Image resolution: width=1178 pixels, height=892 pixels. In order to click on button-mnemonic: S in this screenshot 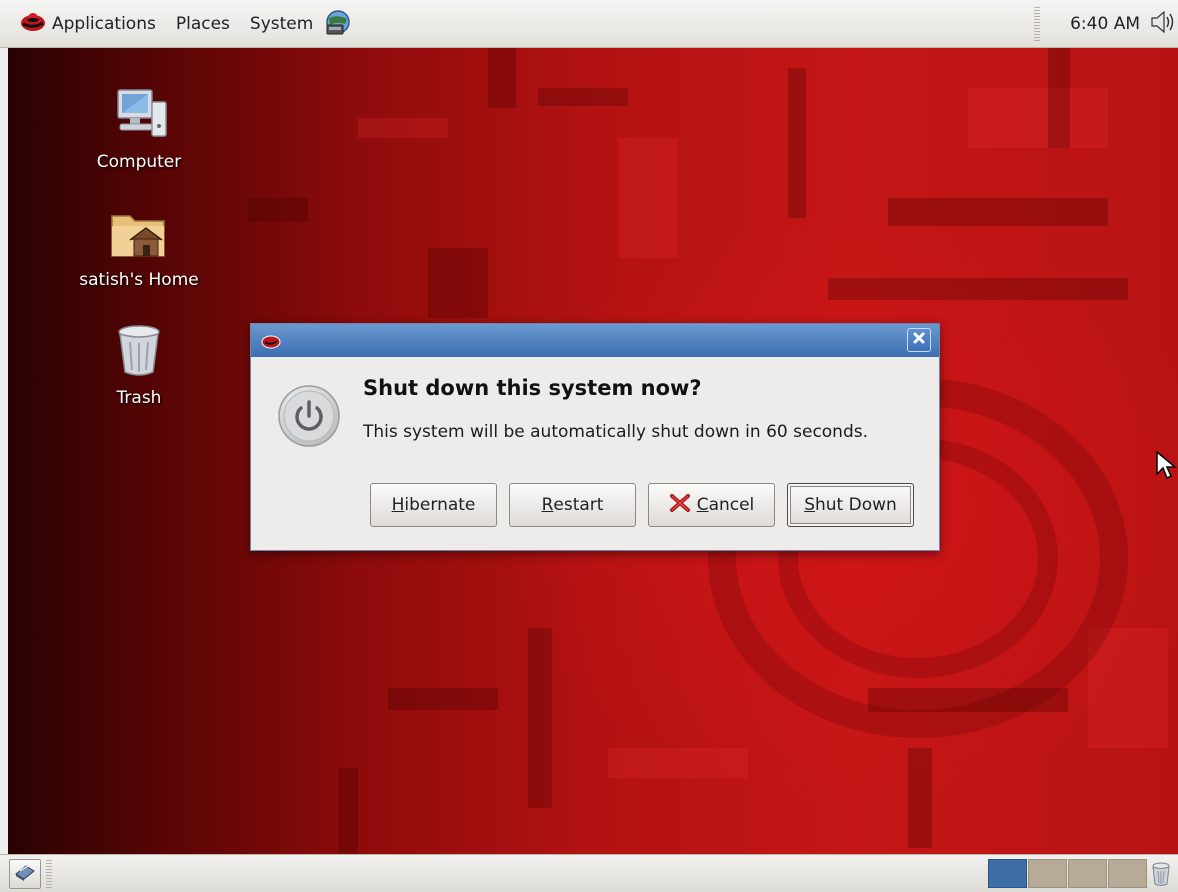, I will do `click(809, 505)`.